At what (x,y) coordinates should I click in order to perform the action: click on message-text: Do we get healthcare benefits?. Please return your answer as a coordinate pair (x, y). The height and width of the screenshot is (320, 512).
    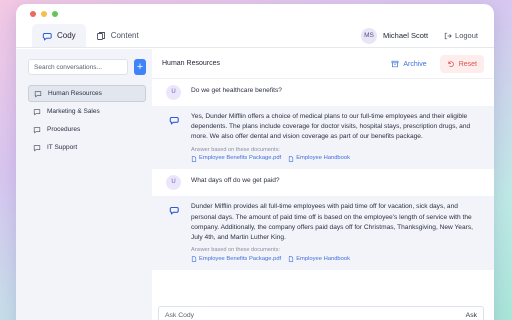
    Looking at the image, I should click on (236, 90).